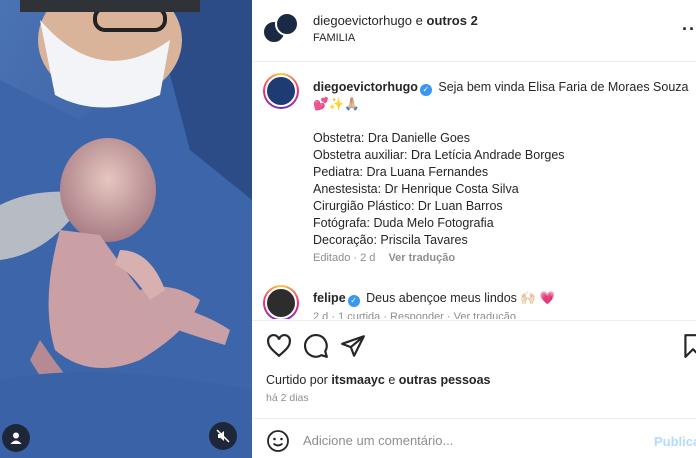 The image size is (696, 458). I want to click on caption-time: Editado · 2 d, so click(344, 258).